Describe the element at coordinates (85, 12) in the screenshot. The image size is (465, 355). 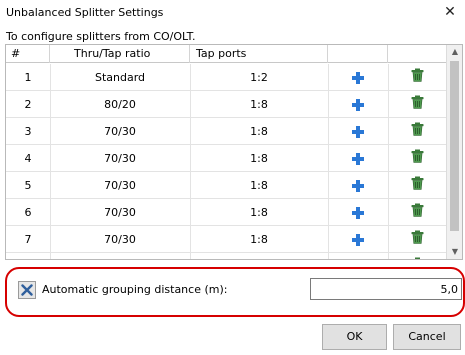
I see `window-title: Unbalanced Splitter Settings` at that location.